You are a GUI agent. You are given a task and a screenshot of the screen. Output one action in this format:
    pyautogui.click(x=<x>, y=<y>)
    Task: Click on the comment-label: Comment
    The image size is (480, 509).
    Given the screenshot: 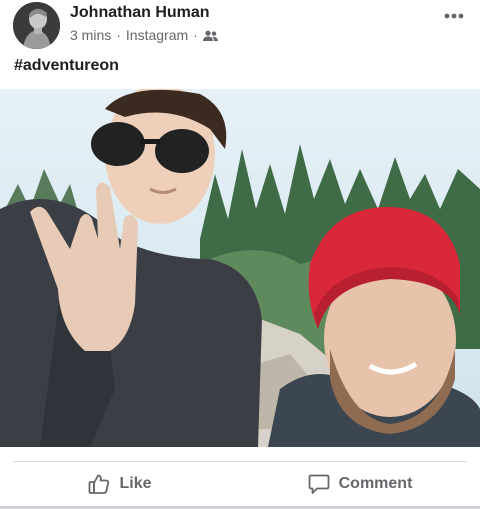 What is the action you would take?
    pyautogui.click(x=375, y=483)
    